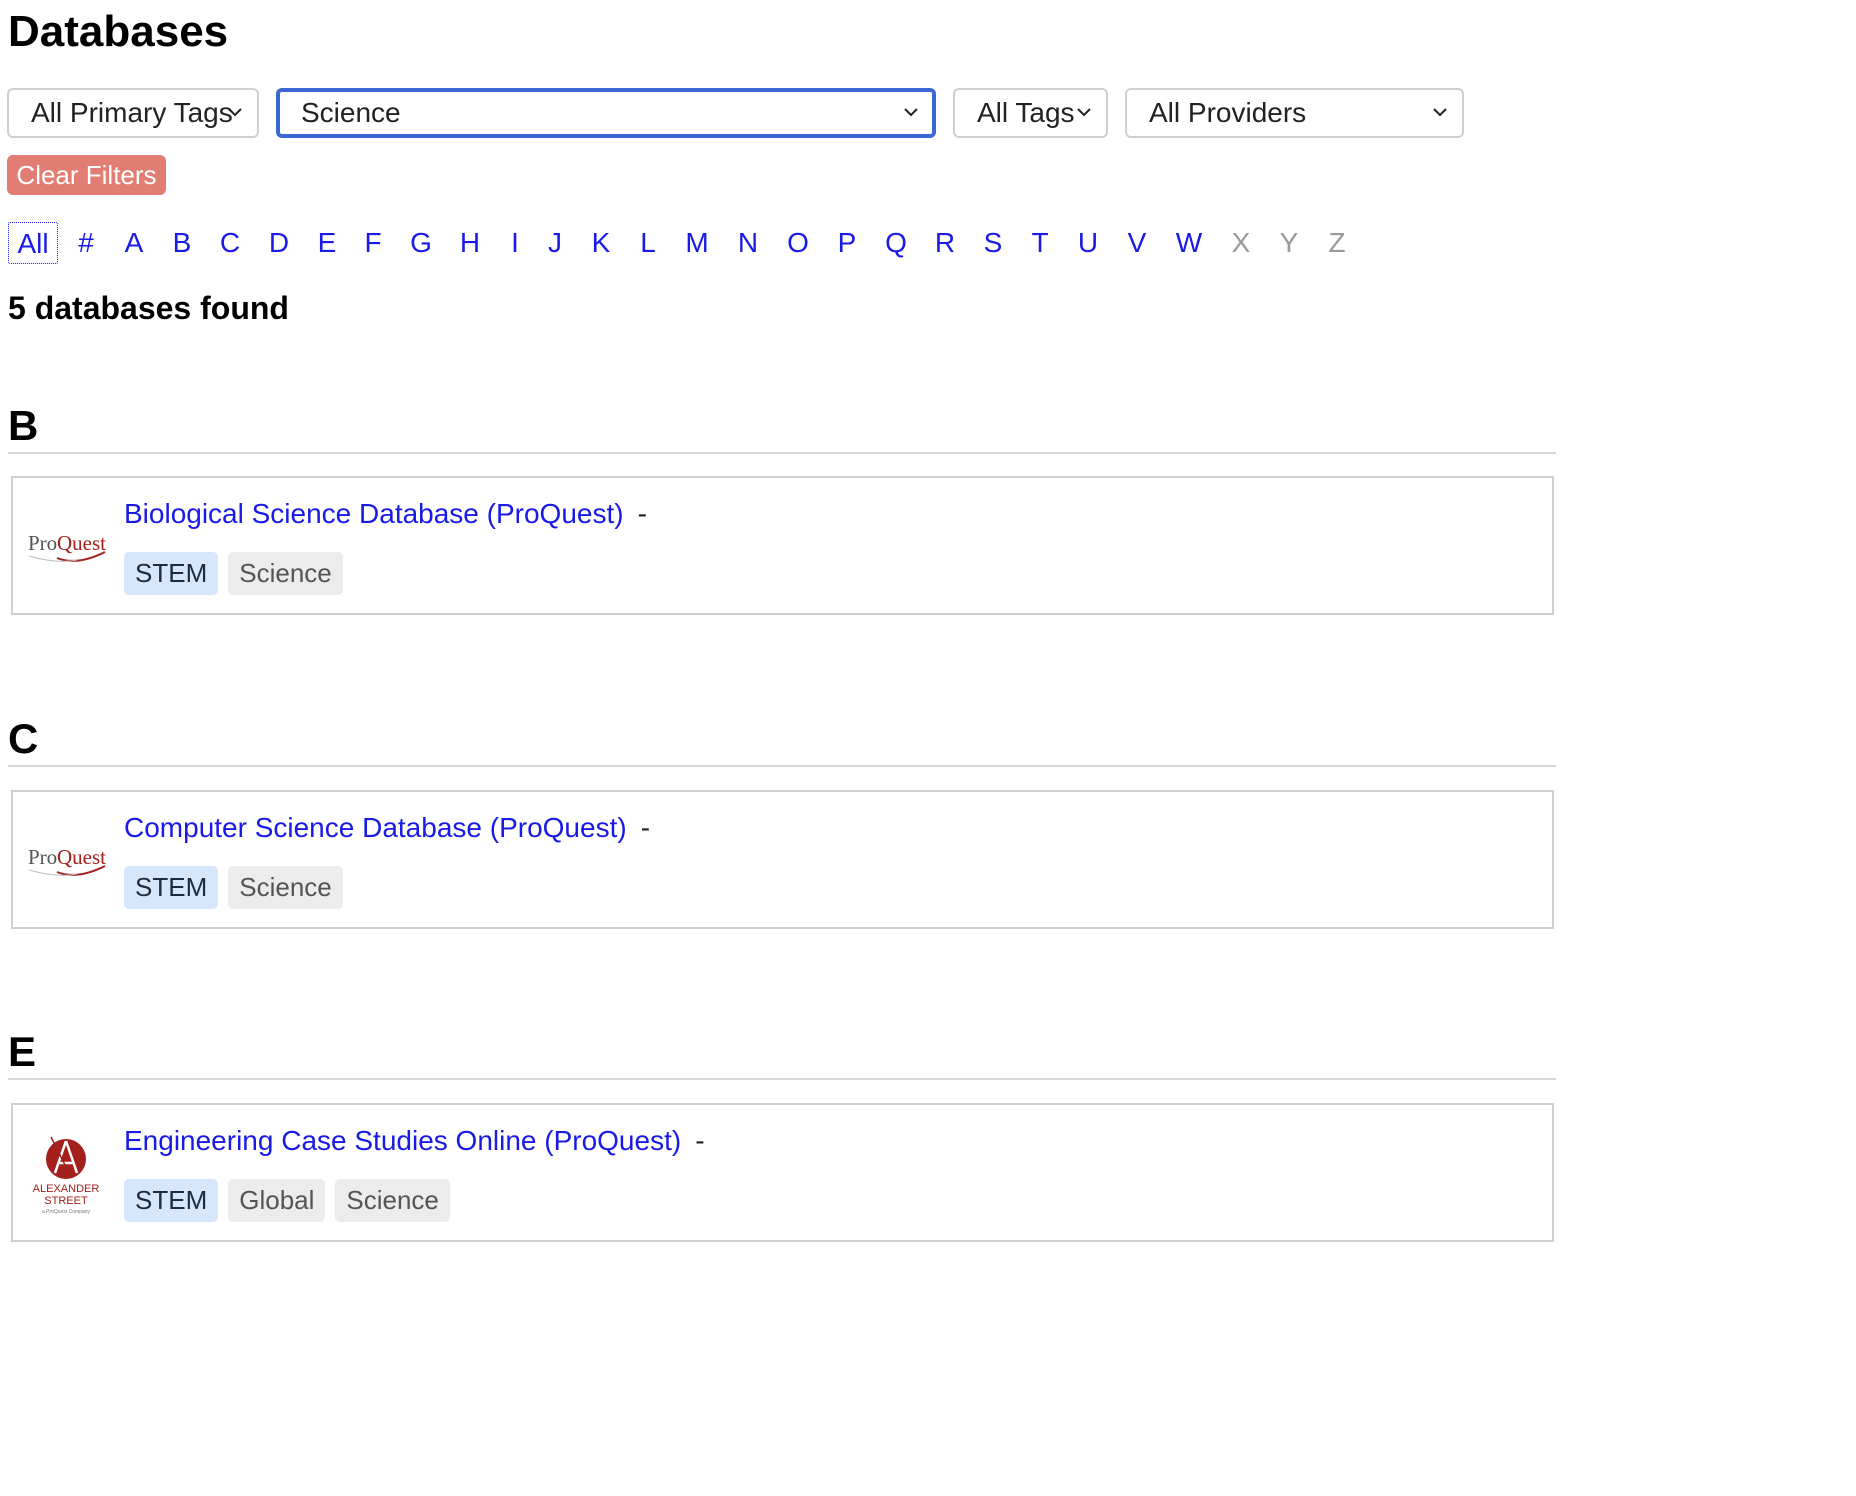  What do you see at coordinates (470, 243) in the screenshot?
I see `alphabet-letter-h: H` at bounding box center [470, 243].